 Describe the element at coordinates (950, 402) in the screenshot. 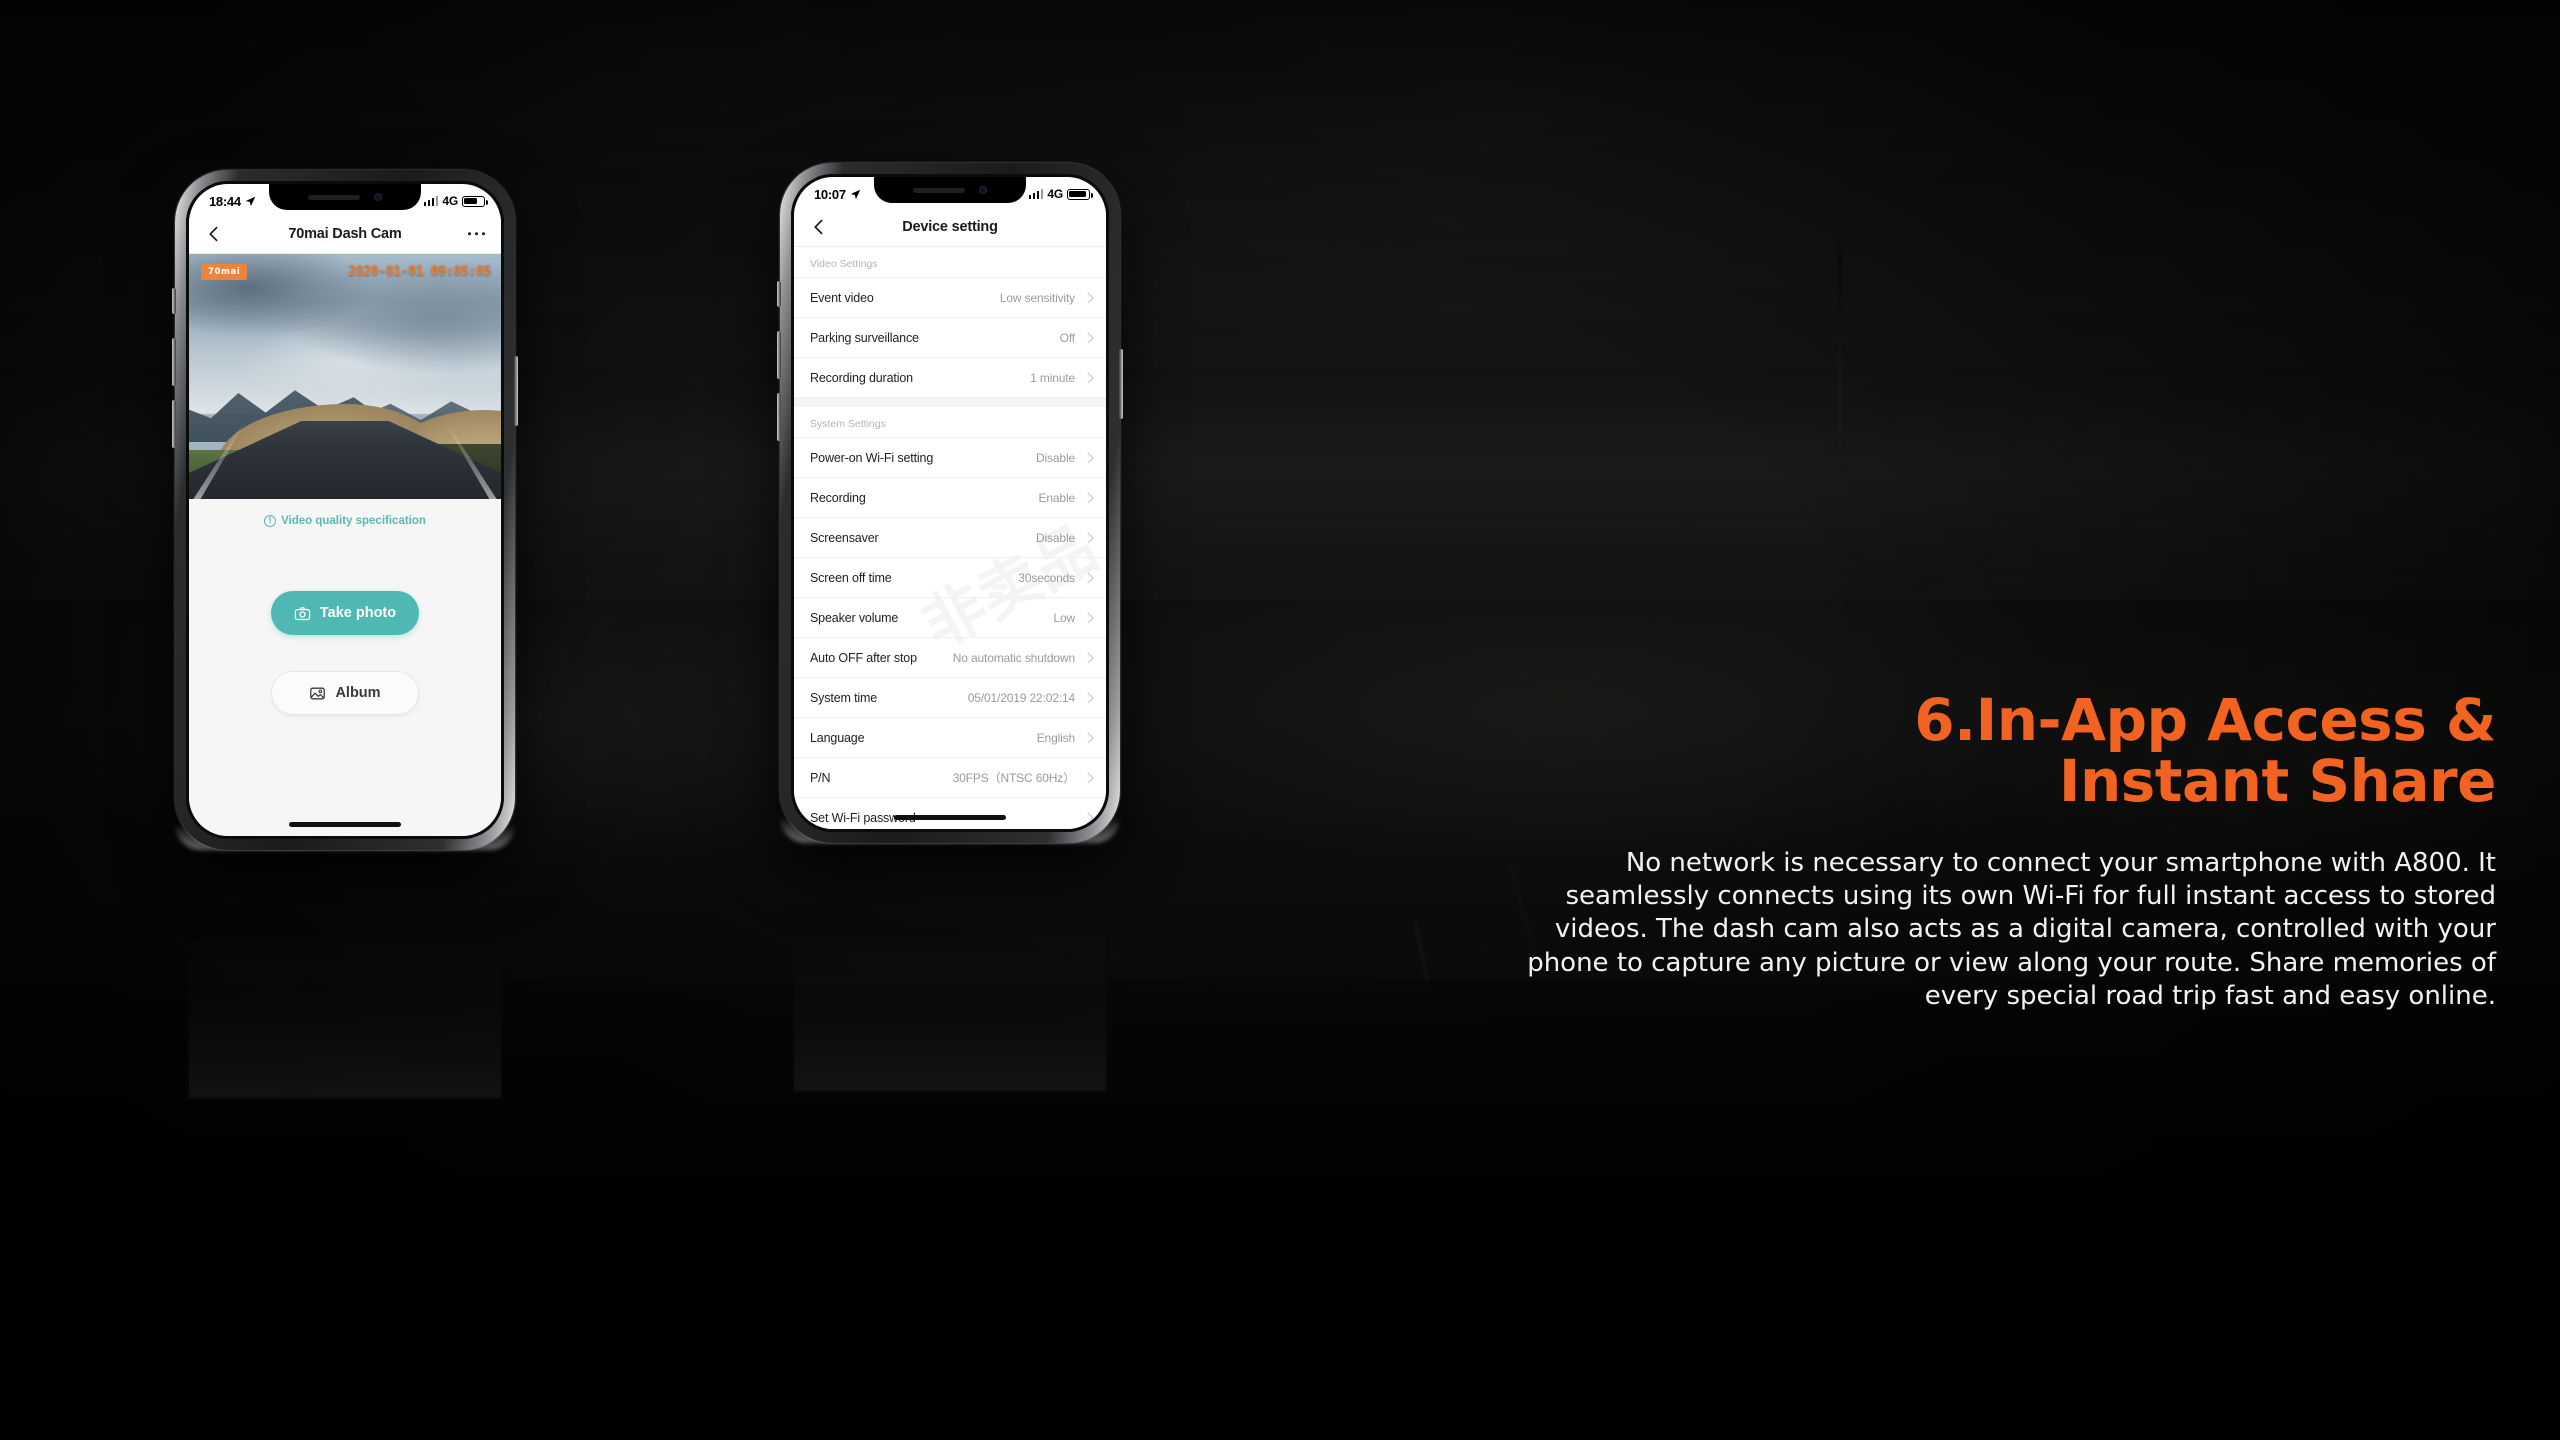

I see `section-divider` at that location.